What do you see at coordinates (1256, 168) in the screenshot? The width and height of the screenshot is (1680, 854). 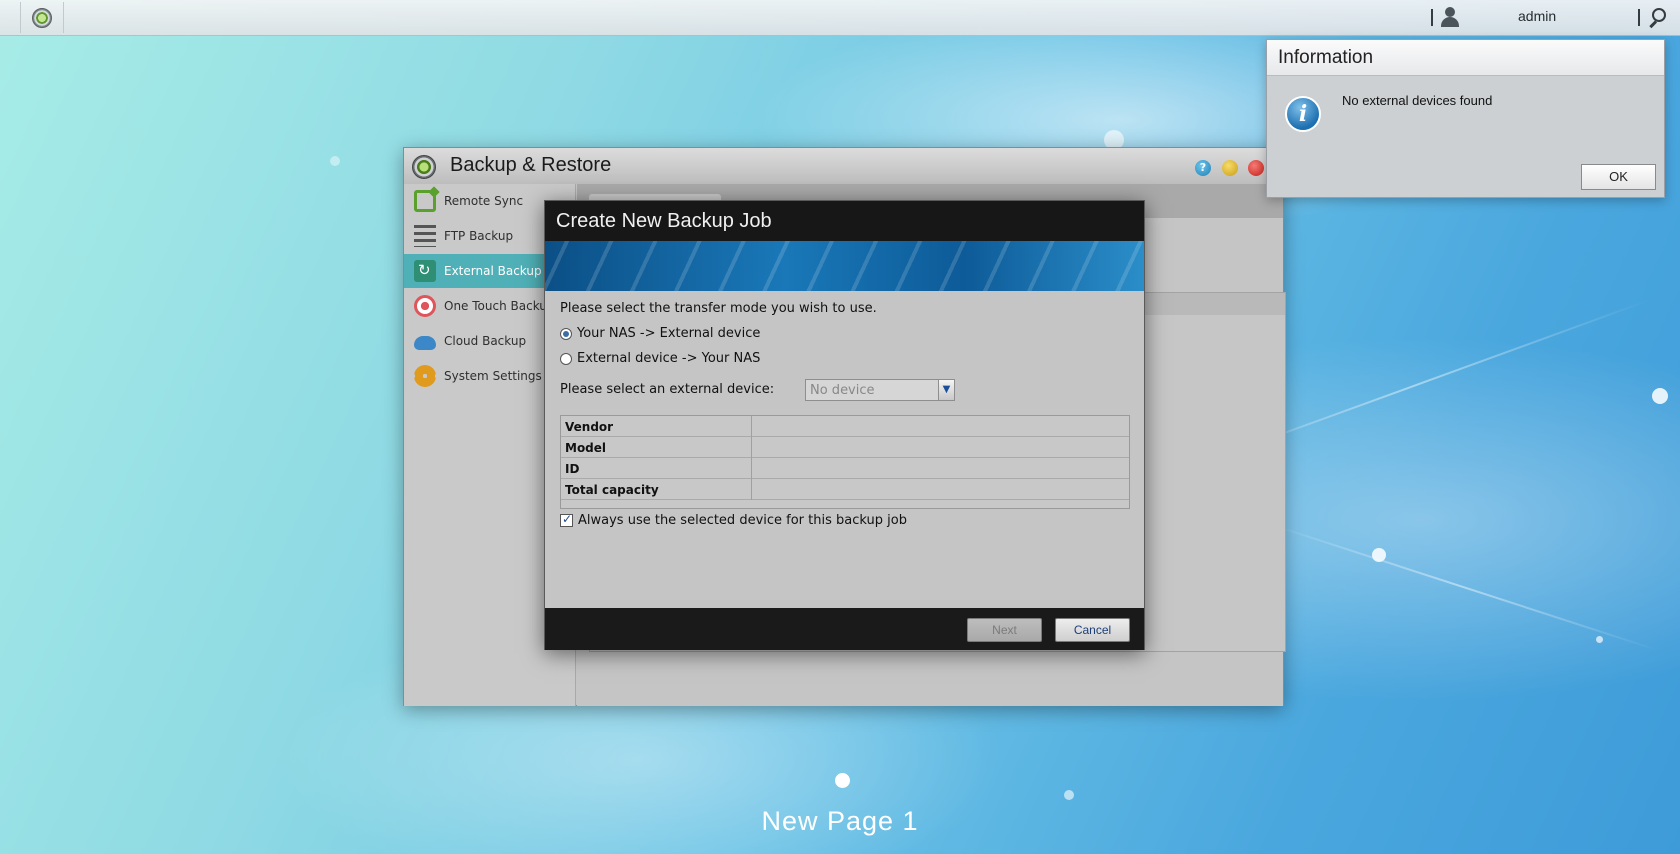 I see `close-window-button` at bounding box center [1256, 168].